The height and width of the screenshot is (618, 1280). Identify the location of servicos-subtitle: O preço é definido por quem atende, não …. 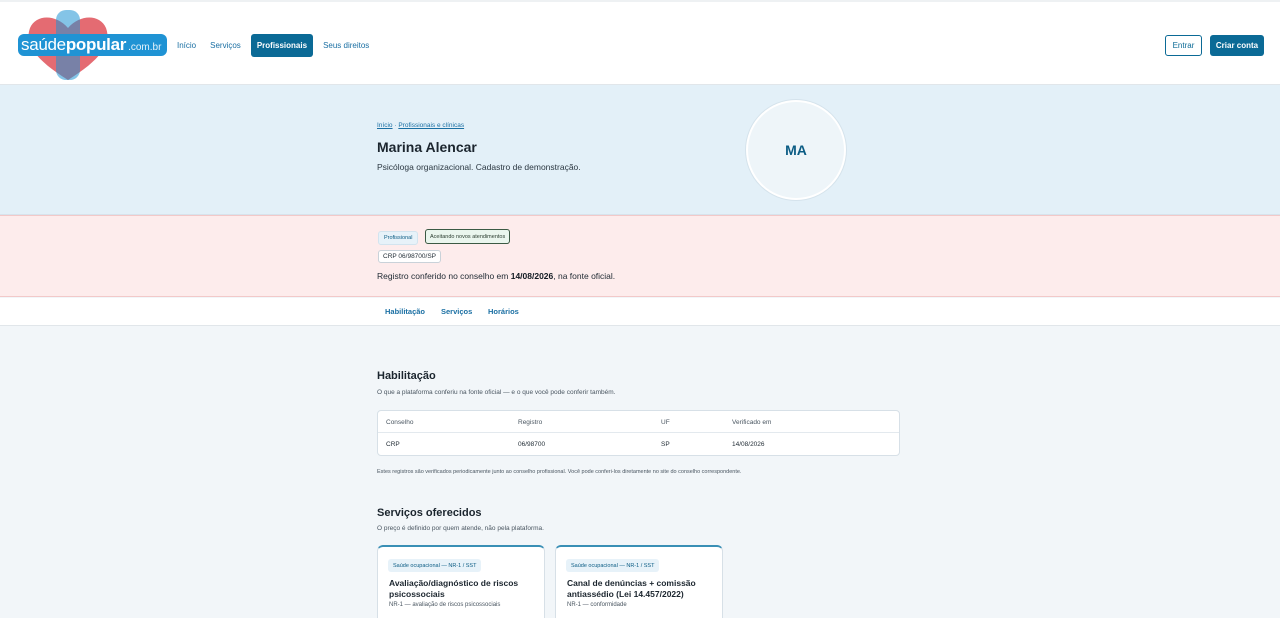
(460, 528).